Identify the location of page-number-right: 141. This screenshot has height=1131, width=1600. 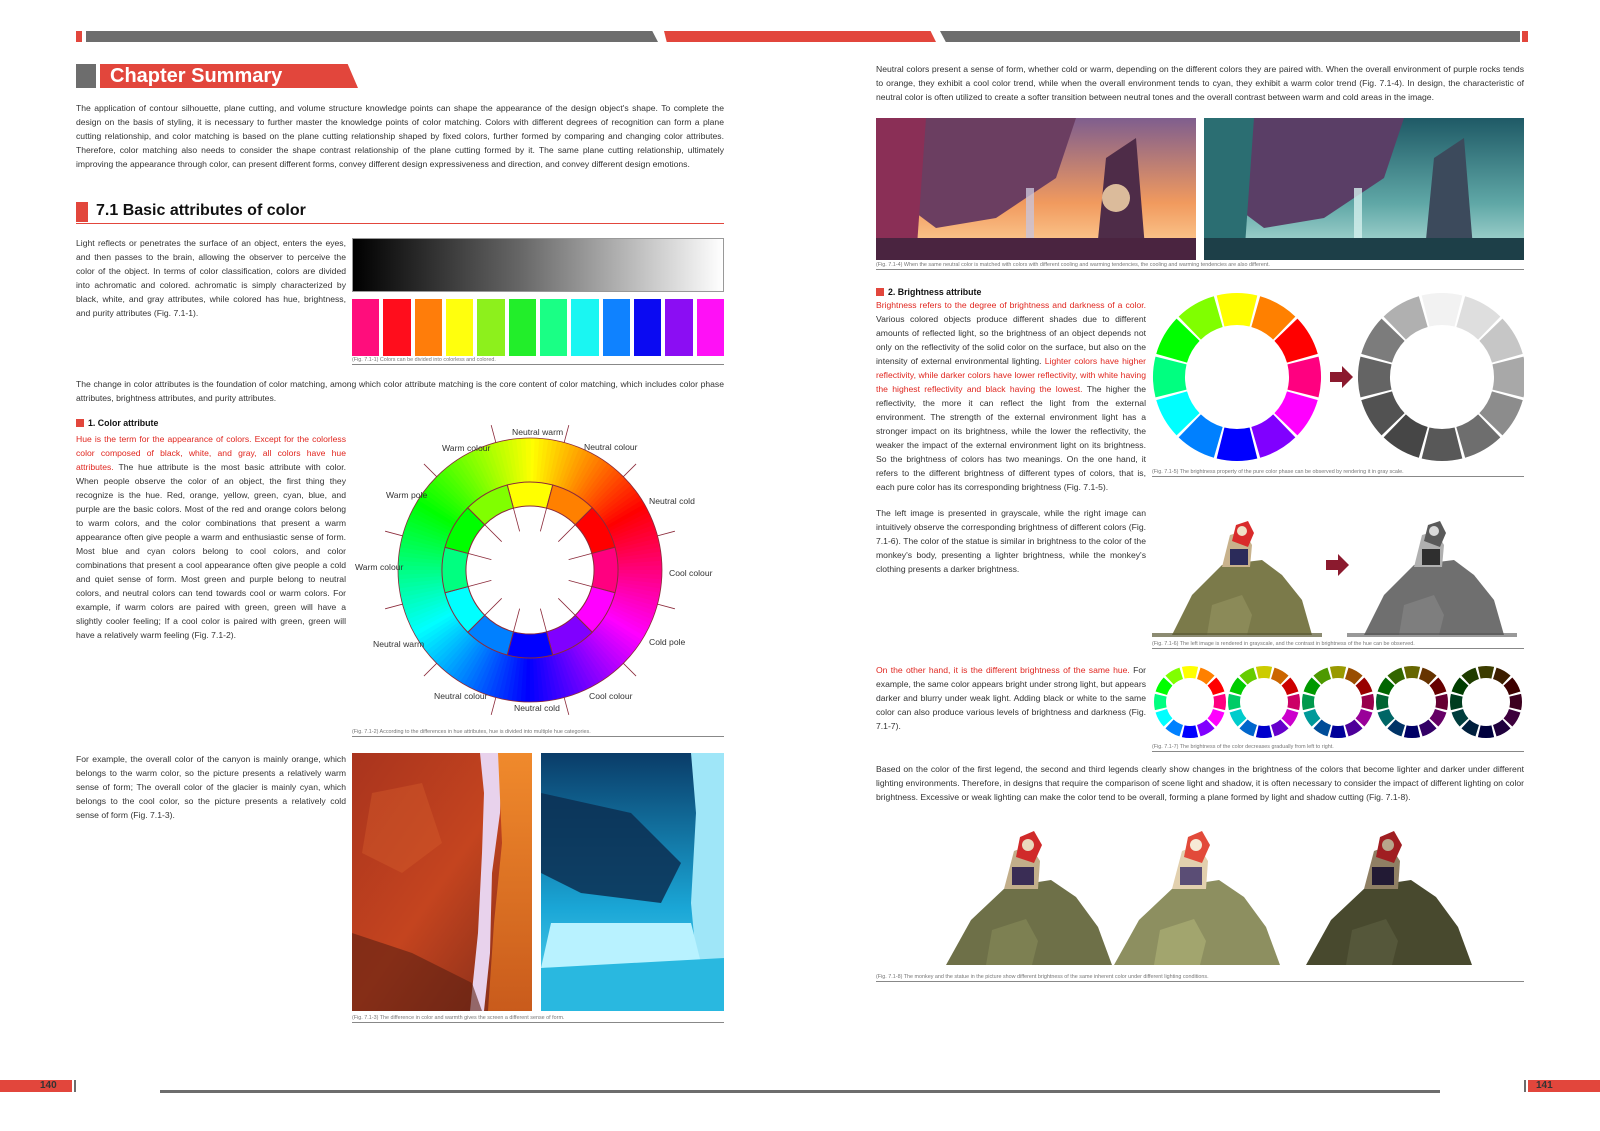
(1544, 1085).